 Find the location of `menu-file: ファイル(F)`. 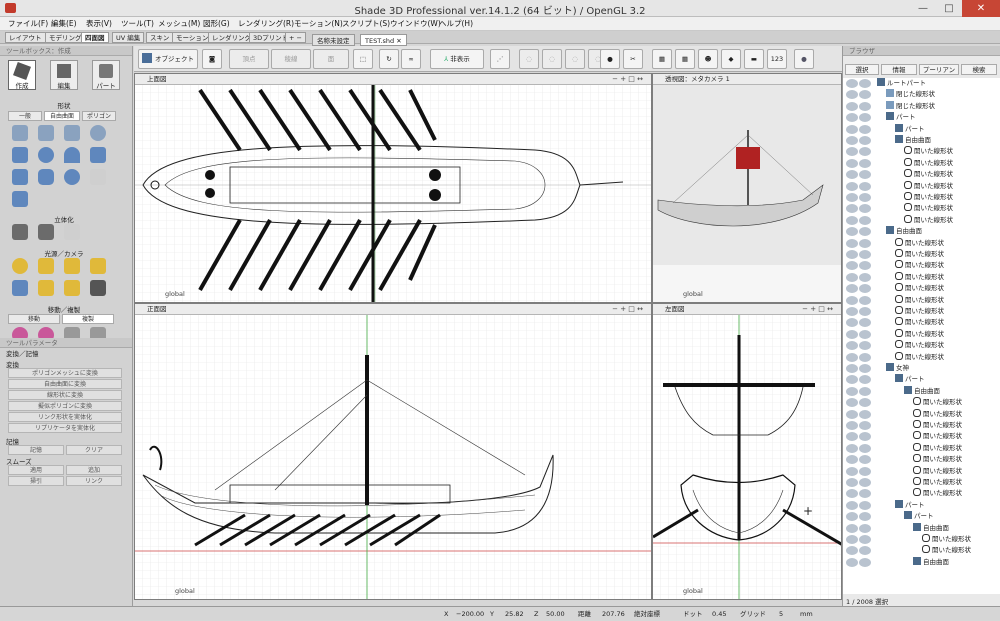

menu-file: ファイル(F) is located at coordinates (28, 24).